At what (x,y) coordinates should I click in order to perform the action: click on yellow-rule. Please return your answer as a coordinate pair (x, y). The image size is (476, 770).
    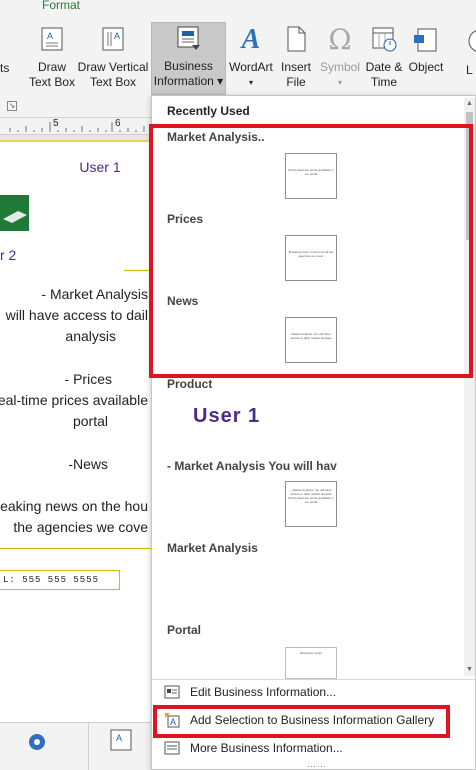
    Looking at the image, I should click on (138, 270).